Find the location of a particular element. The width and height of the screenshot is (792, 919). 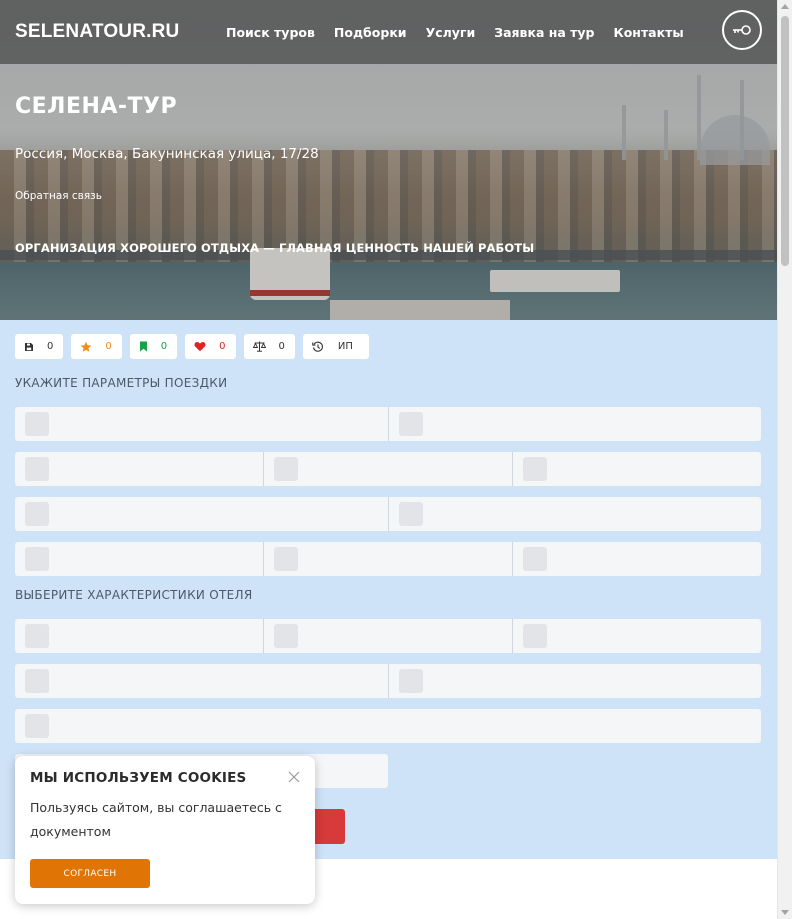

bookmark-counter: 0 is located at coordinates (153, 346).